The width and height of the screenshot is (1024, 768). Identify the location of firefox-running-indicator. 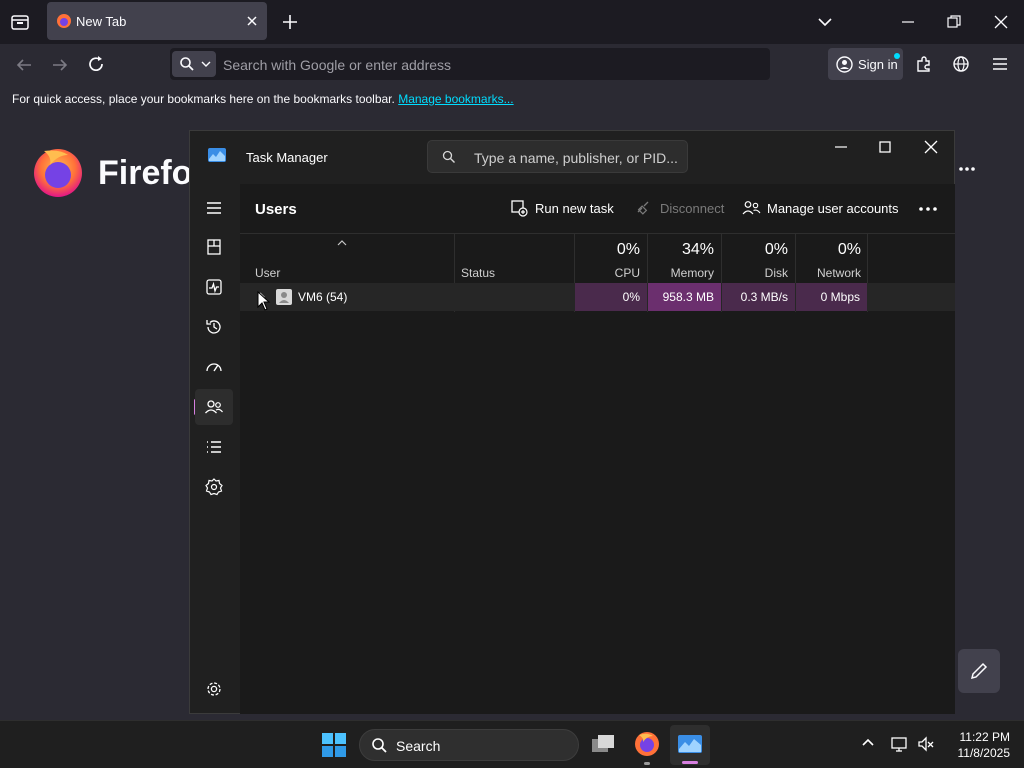
(647, 763).